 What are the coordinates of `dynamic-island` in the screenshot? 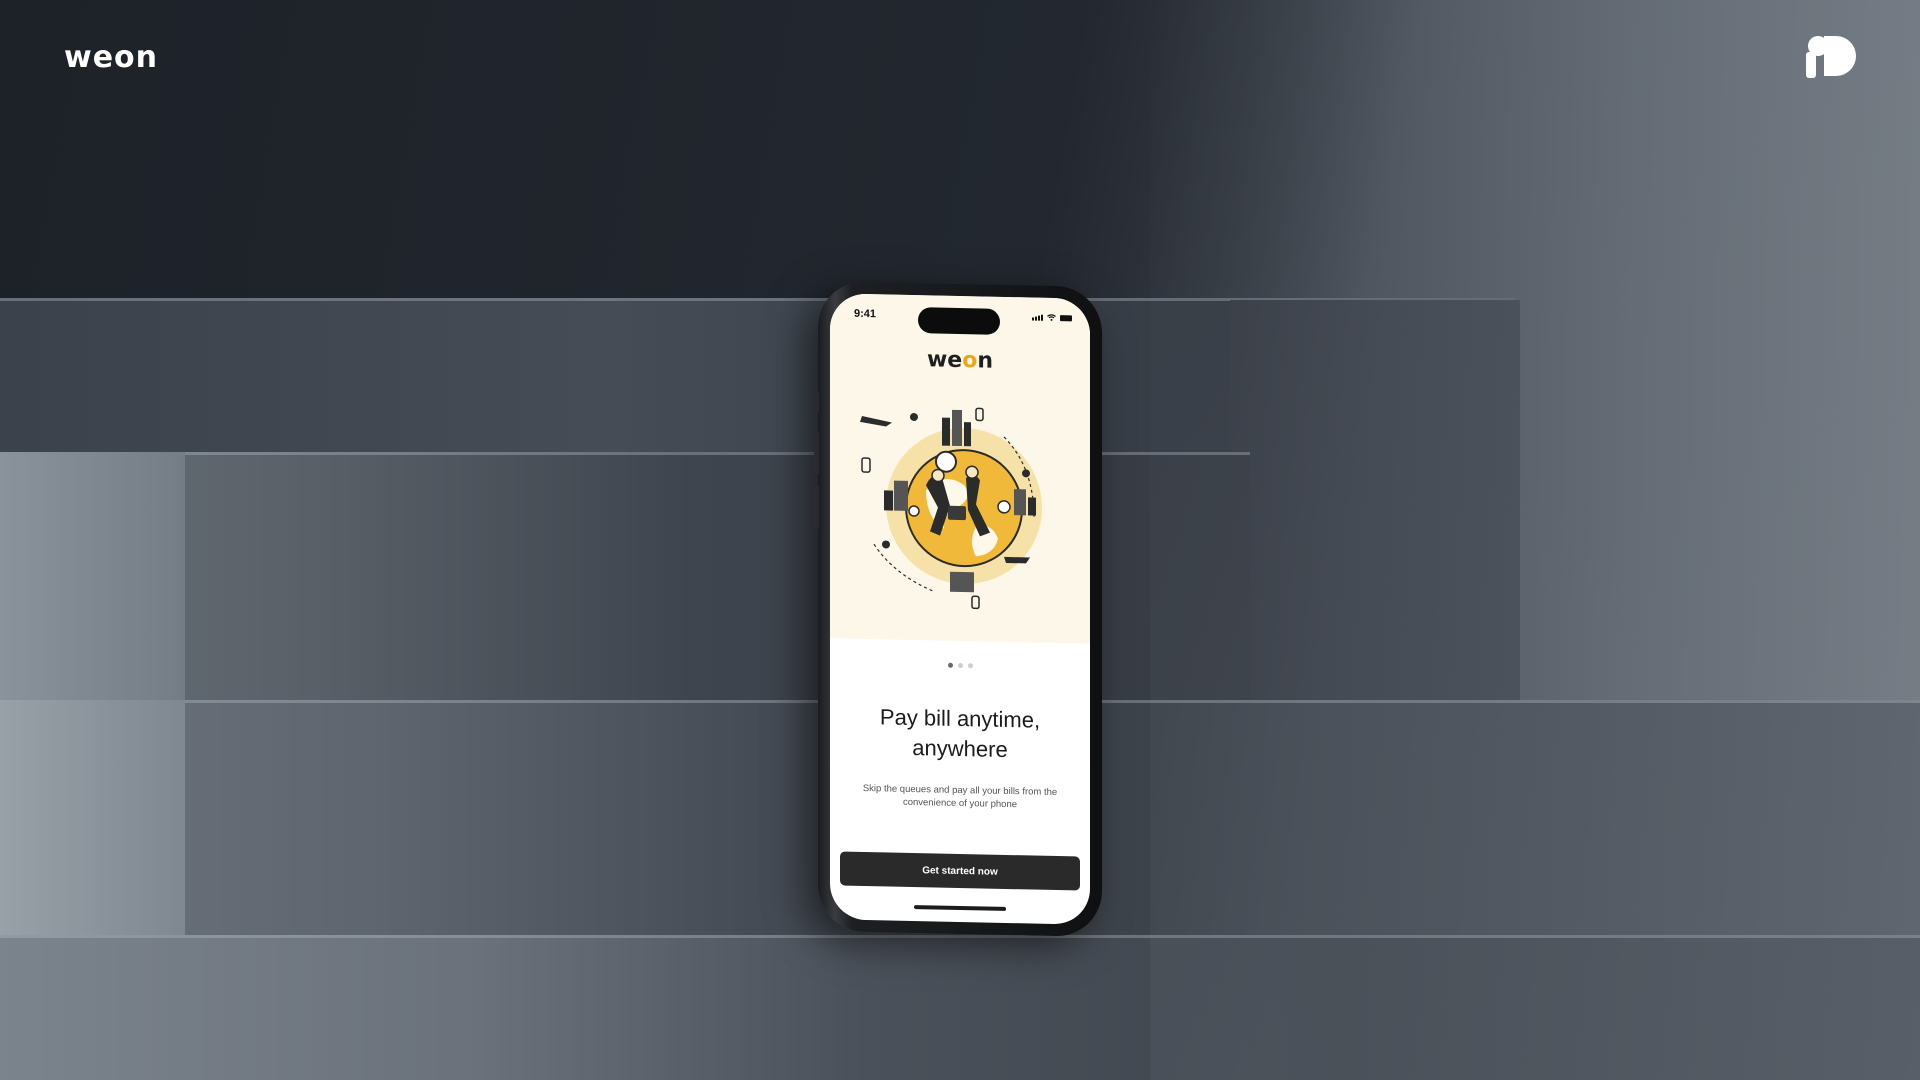 It's located at (959, 321).